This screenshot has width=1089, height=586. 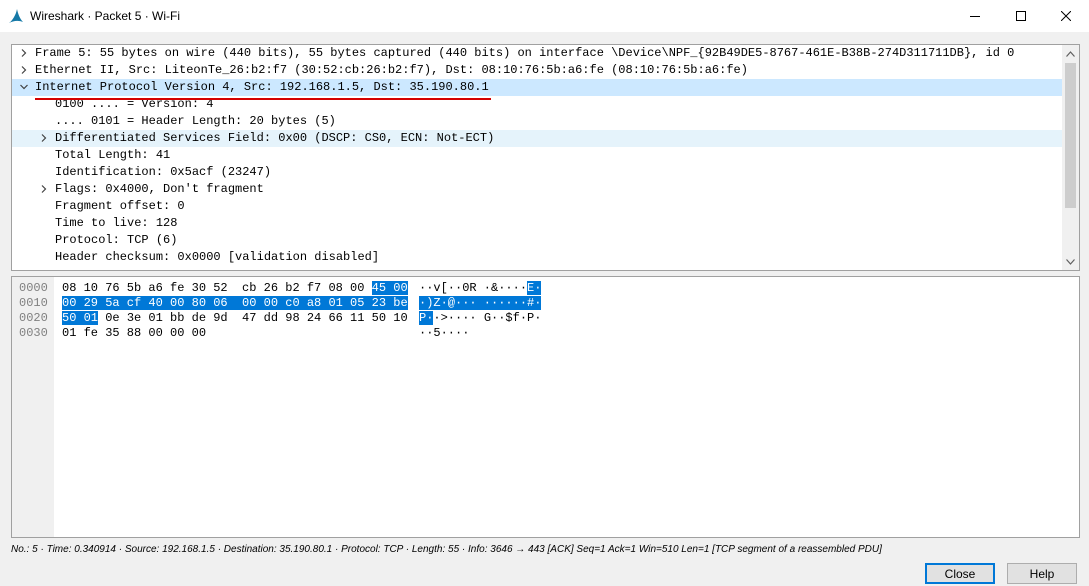 I want to click on tree-item-label: Time to live: 128, so click(x=116, y=223).